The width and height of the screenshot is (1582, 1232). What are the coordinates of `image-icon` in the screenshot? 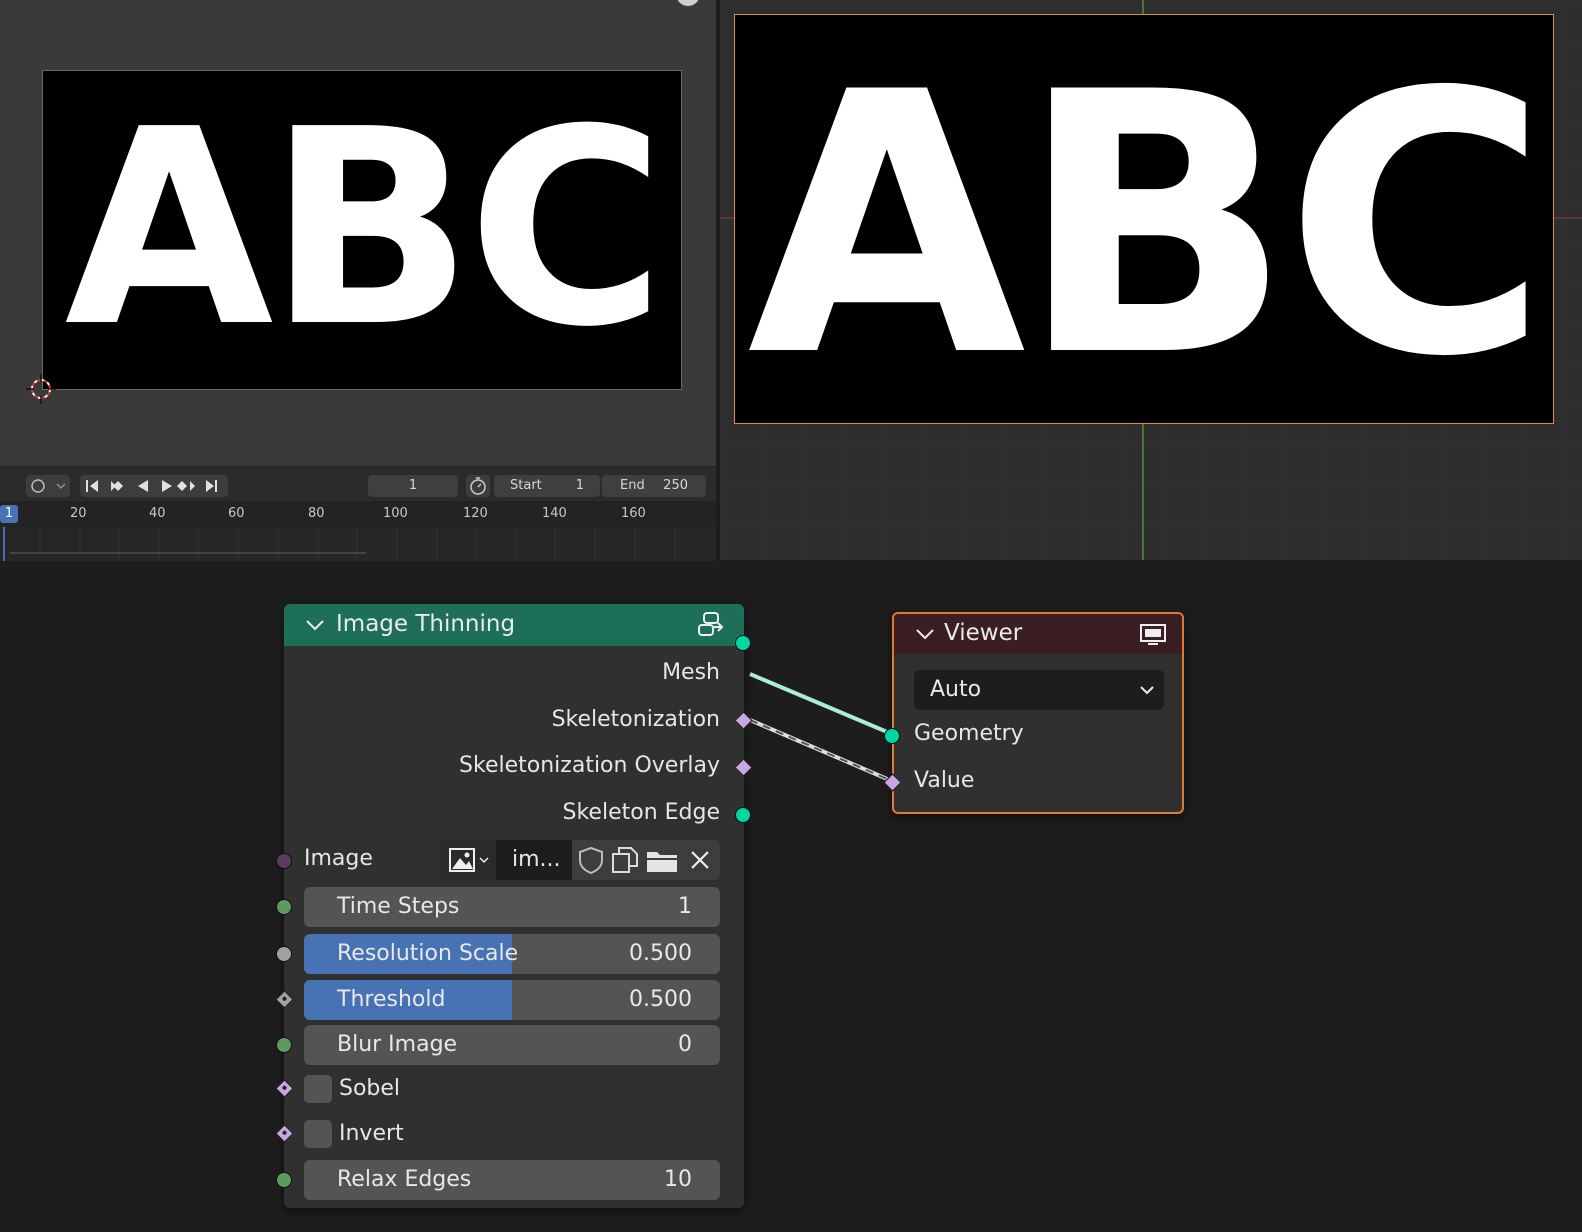 It's located at (469, 860).